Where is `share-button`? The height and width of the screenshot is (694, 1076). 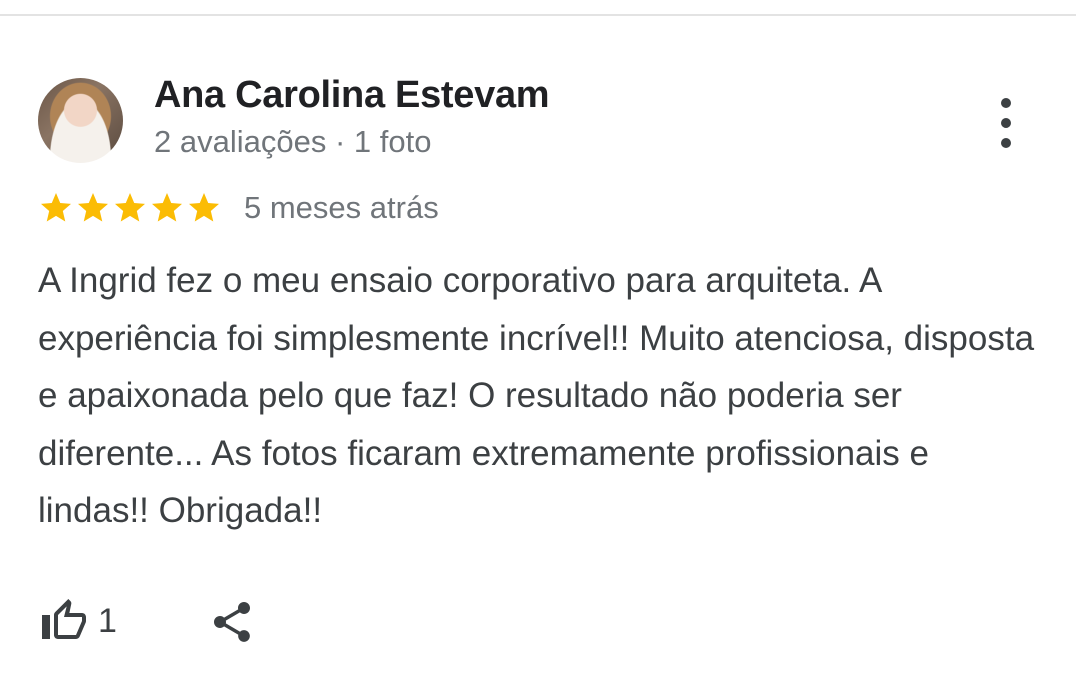 share-button is located at coordinates (232, 622).